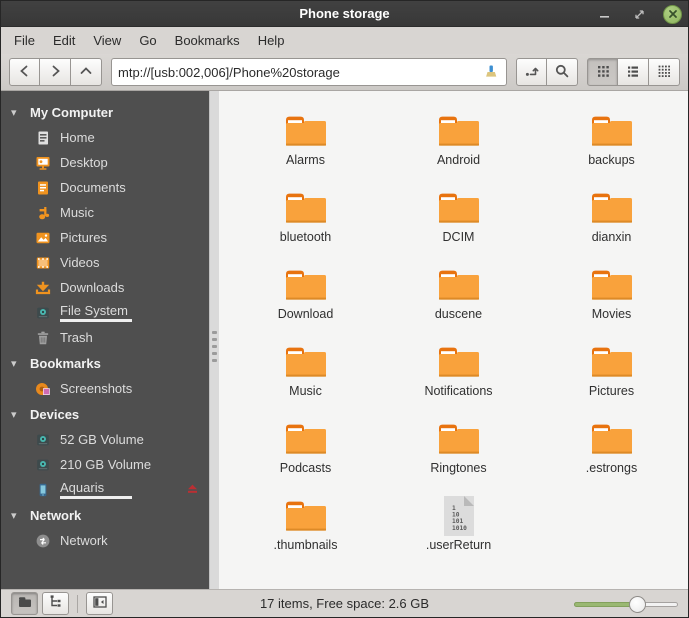 The width and height of the screenshot is (689, 618). Describe the element at coordinates (147, 40) in the screenshot. I see `menu-go: Go` at that location.